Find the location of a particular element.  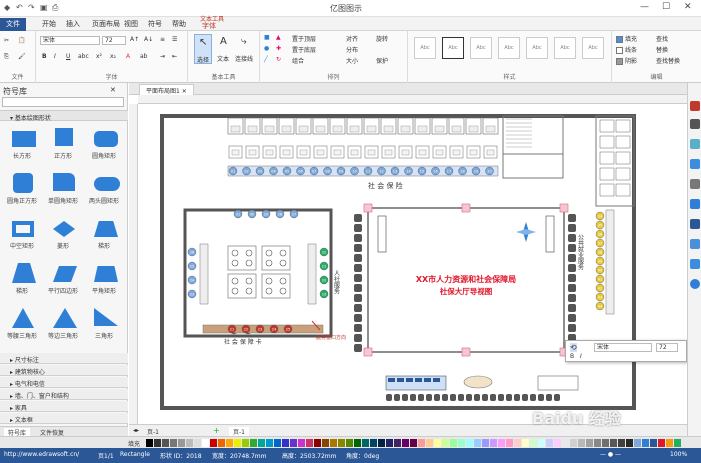

arrange-item: 分布 is located at coordinates (352, 49).